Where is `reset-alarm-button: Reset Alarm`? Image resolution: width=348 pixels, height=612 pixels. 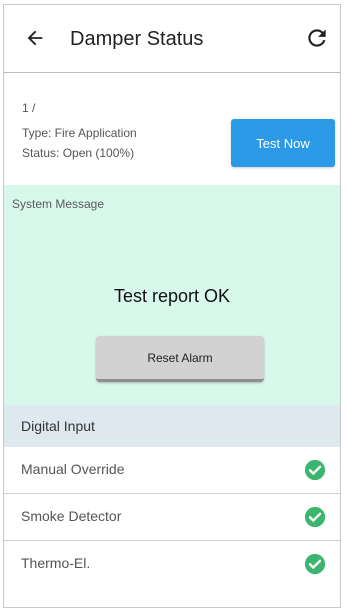 reset-alarm-button: Reset Alarm is located at coordinates (180, 359).